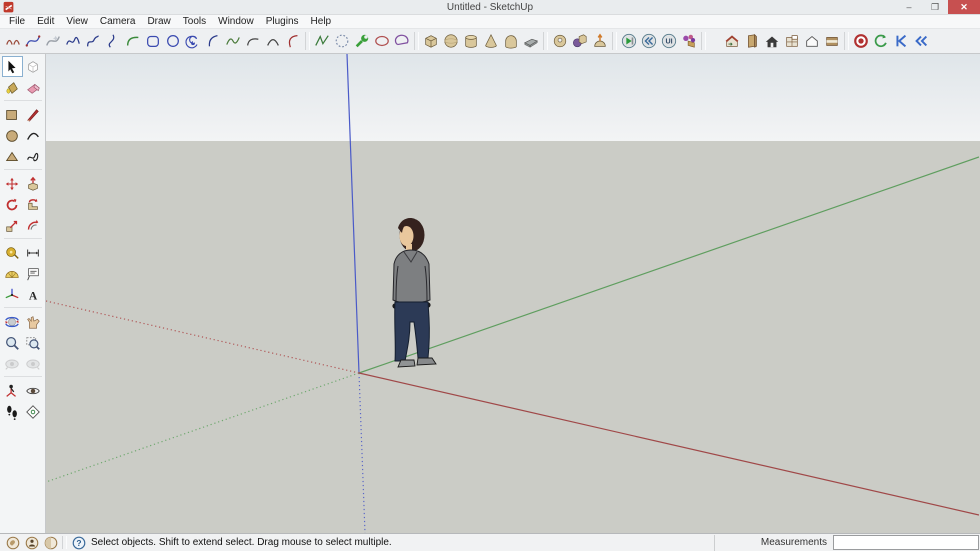 The height and width of the screenshot is (551, 980). What do you see at coordinates (78, 542) in the screenshot?
I see `help-icon: ?` at bounding box center [78, 542].